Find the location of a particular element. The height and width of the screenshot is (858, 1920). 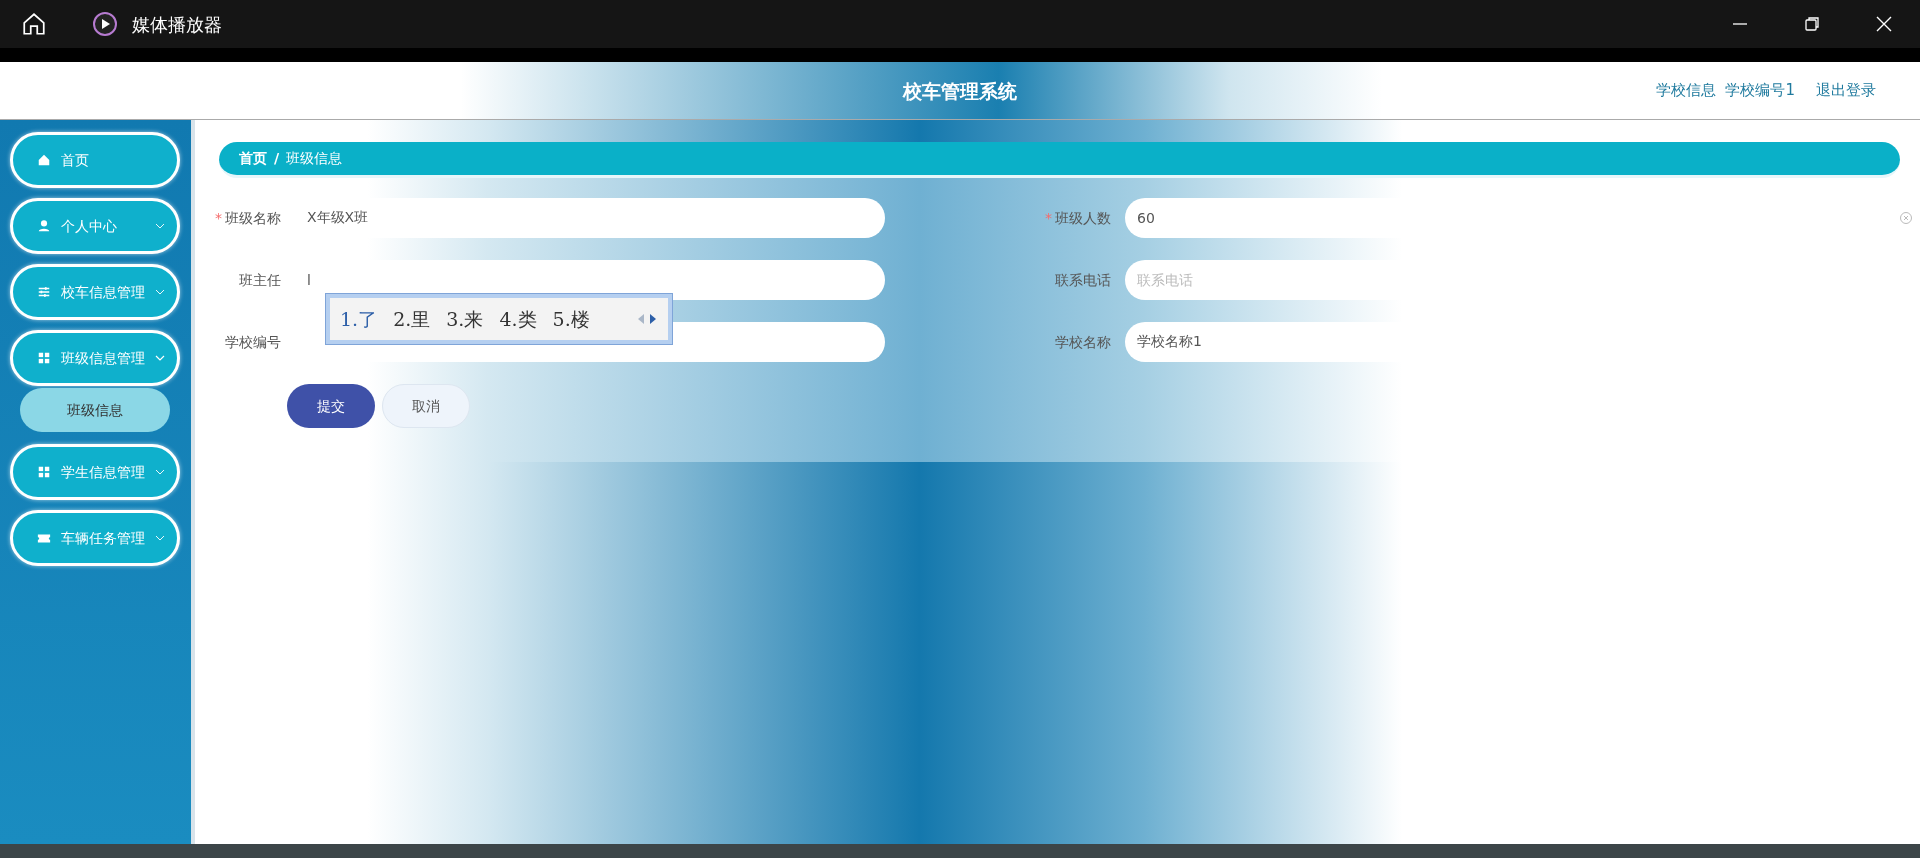

field-label: 联系电话 is located at coordinates (1083, 280).